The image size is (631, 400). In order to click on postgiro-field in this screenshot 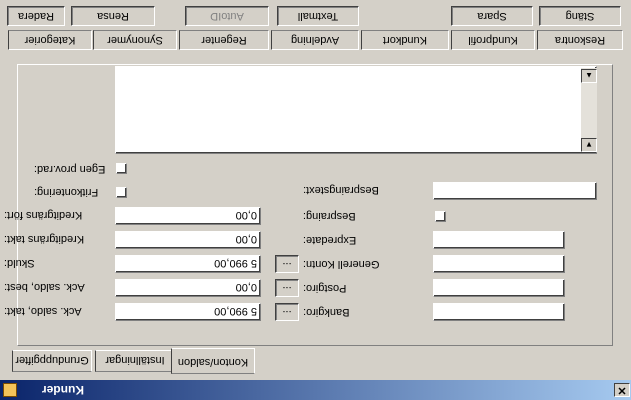, I will do `click(499, 288)`.